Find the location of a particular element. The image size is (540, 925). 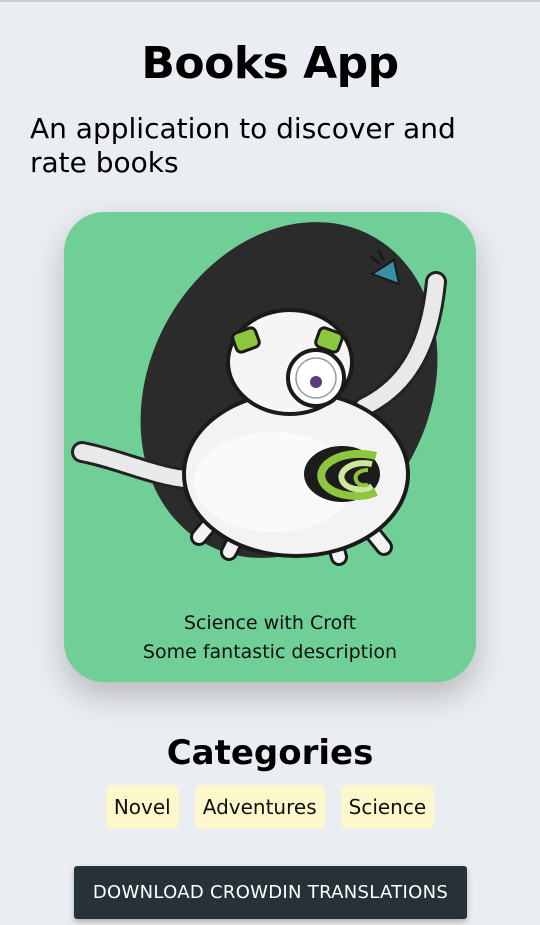

category-chip-science: Science is located at coordinates (387, 807).